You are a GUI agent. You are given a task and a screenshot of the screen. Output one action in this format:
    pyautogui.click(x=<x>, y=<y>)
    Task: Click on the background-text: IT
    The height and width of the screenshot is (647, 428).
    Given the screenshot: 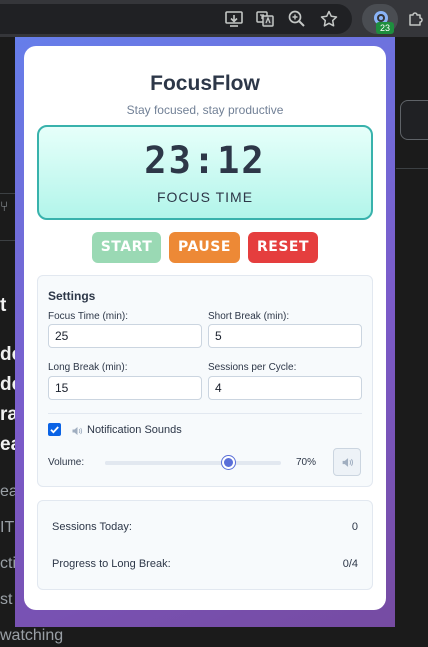 What is the action you would take?
    pyautogui.click(x=7, y=527)
    